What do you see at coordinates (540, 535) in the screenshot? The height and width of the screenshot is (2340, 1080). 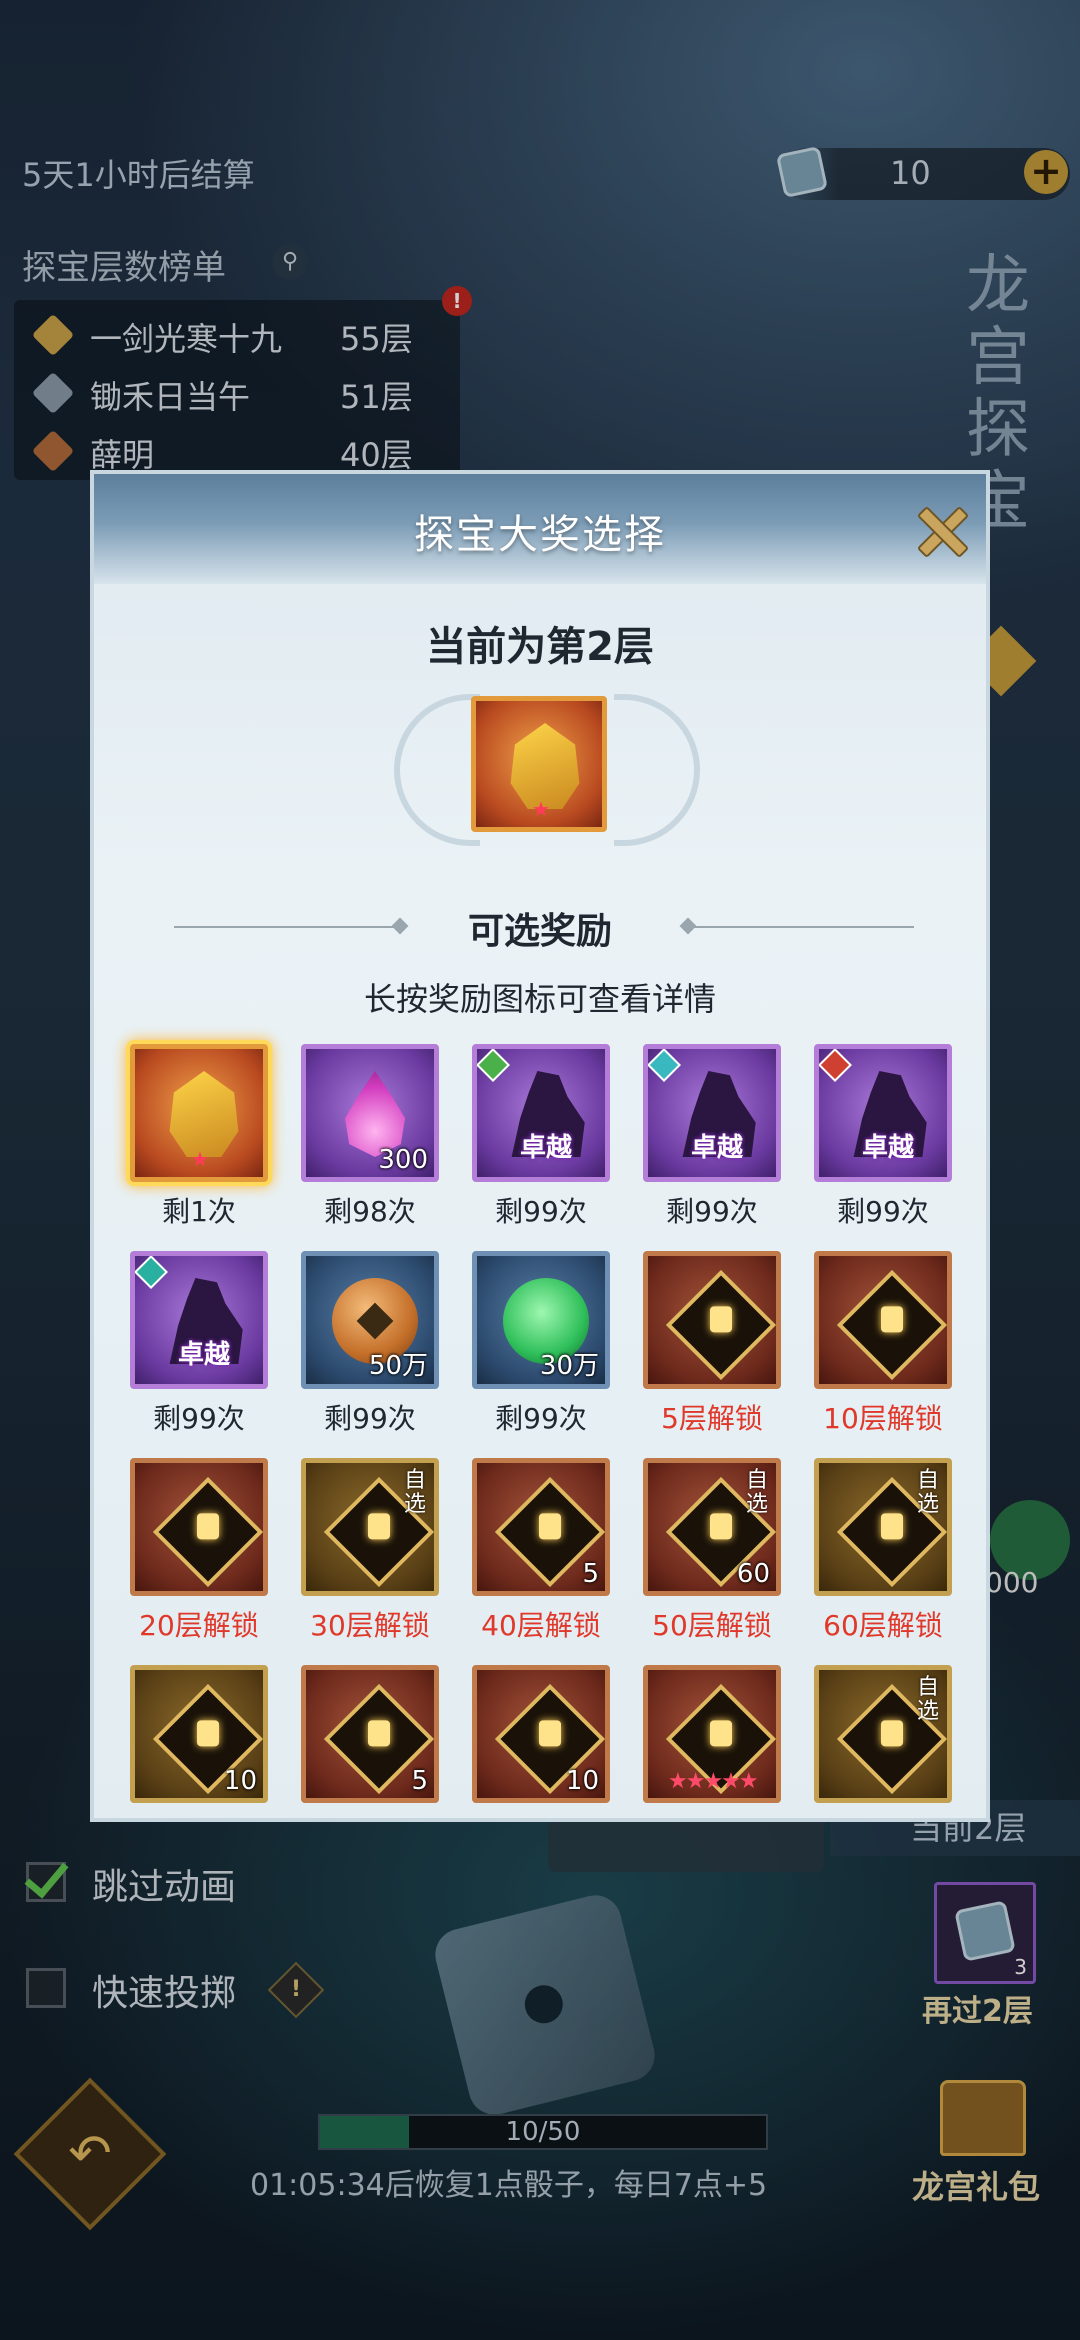 I see `modal-title: 探宝大奖选择` at bounding box center [540, 535].